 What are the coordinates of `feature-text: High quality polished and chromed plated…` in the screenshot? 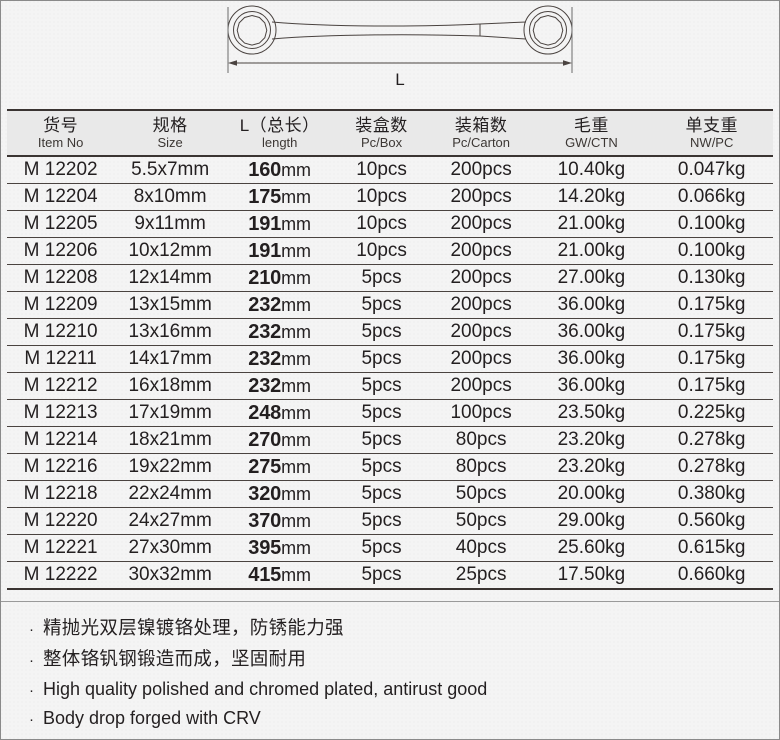 It's located at (265, 688).